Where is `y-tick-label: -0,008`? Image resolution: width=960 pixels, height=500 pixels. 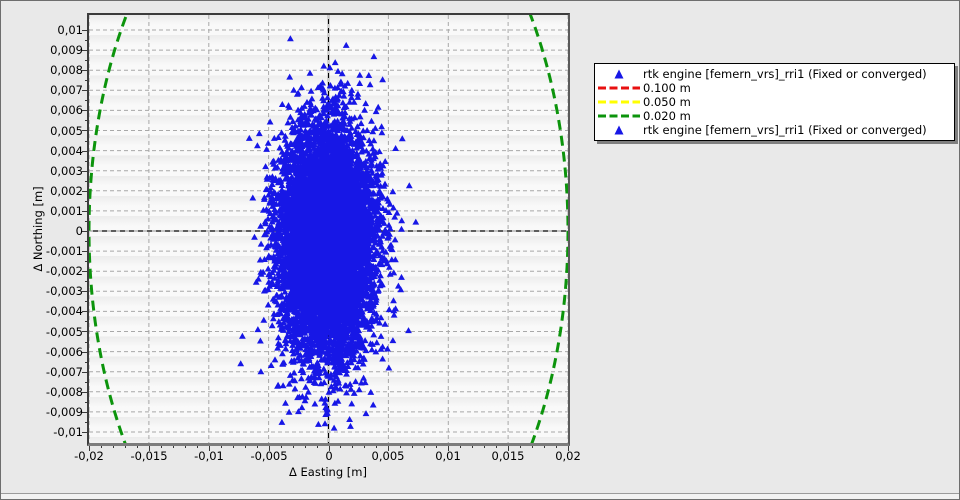 y-tick-label: -0,008 is located at coordinates (64, 392).